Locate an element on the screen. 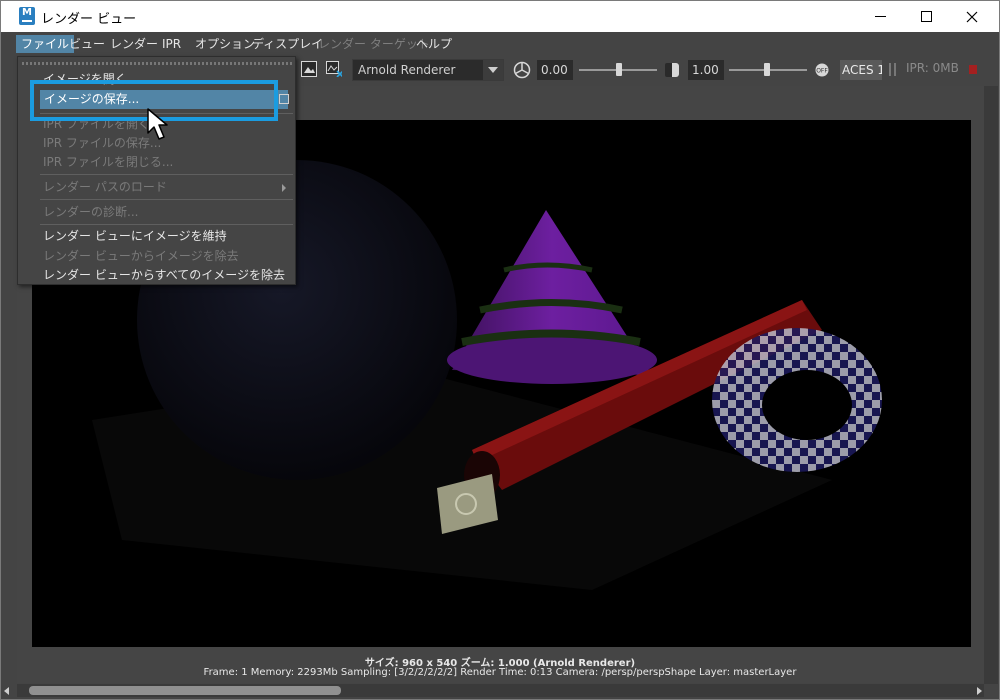 The height and width of the screenshot is (700, 1000). menu-view: ビュー is located at coordinates (87, 44).